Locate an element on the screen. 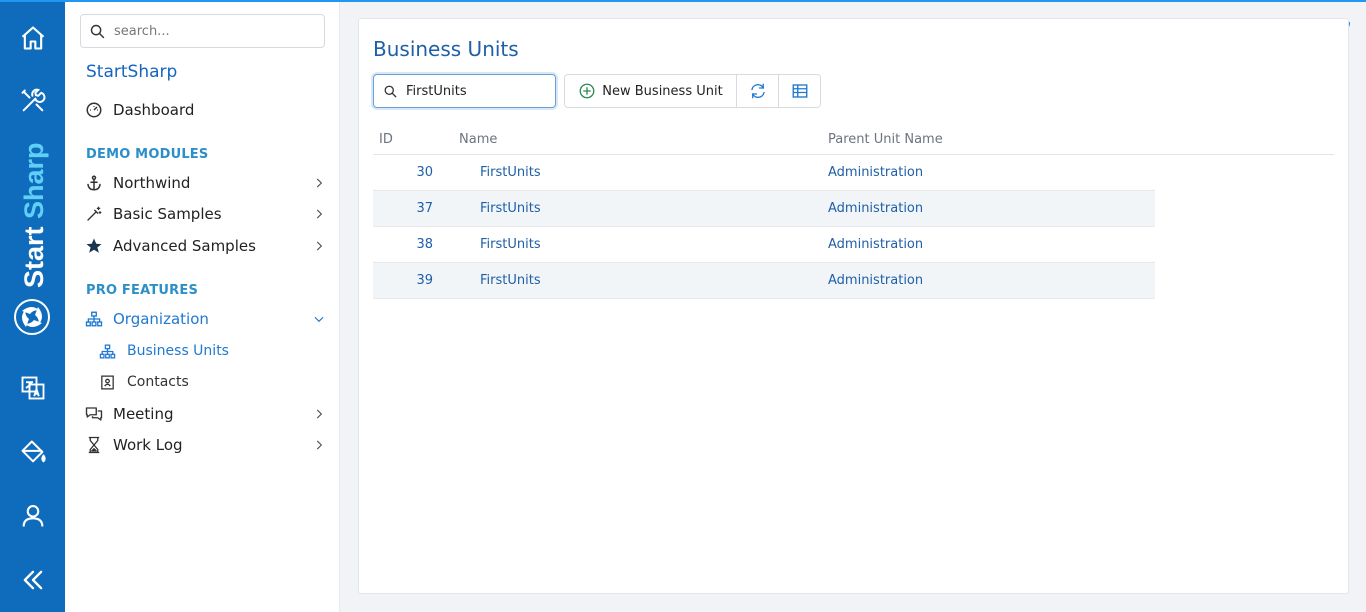 The height and width of the screenshot is (612, 1366). new-business-unit-button: New Business Unit is located at coordinates (650, 91).